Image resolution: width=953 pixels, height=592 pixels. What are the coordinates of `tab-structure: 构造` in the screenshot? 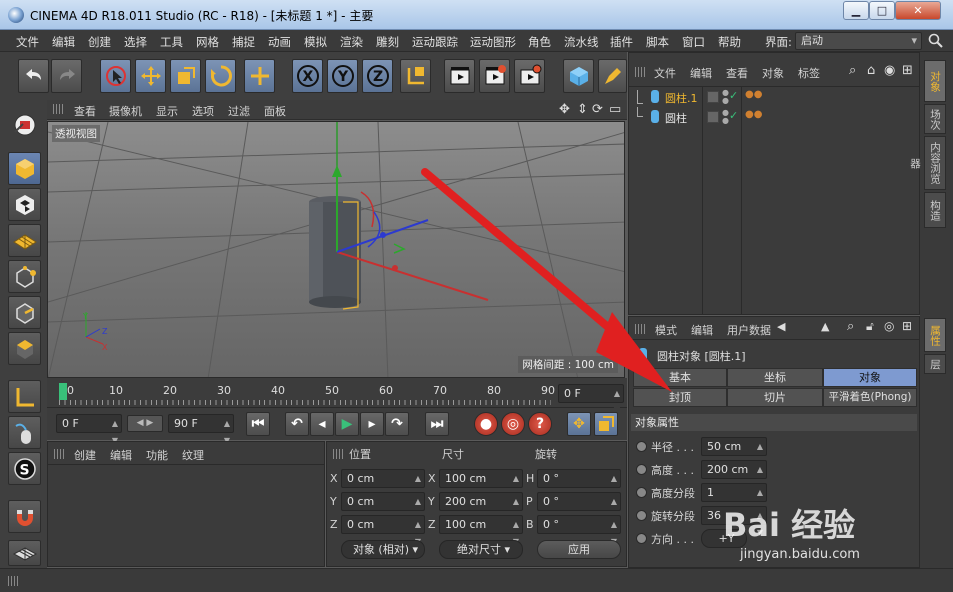 It's located at (935, 210).